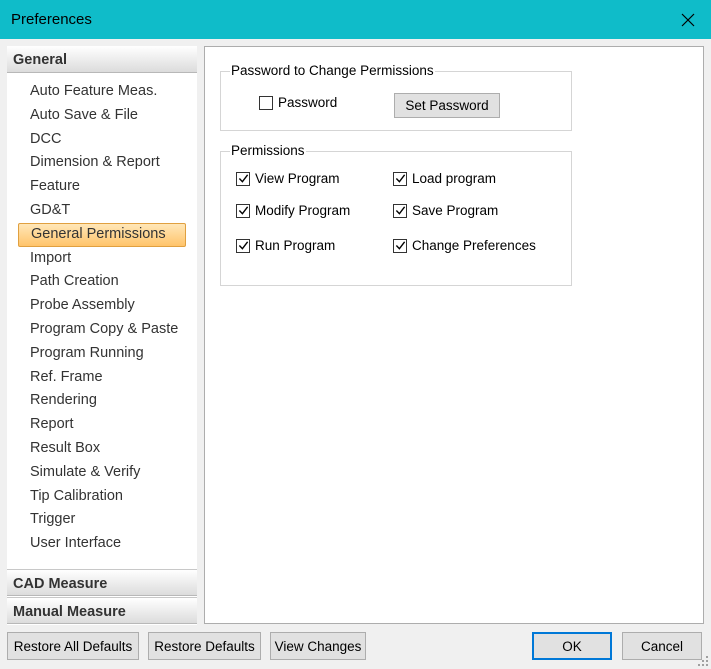 Image resolution: width=711 pixels, height=669 pixels. I want to click on sidebar-item-result-box: Result Box, so click(102, 449).